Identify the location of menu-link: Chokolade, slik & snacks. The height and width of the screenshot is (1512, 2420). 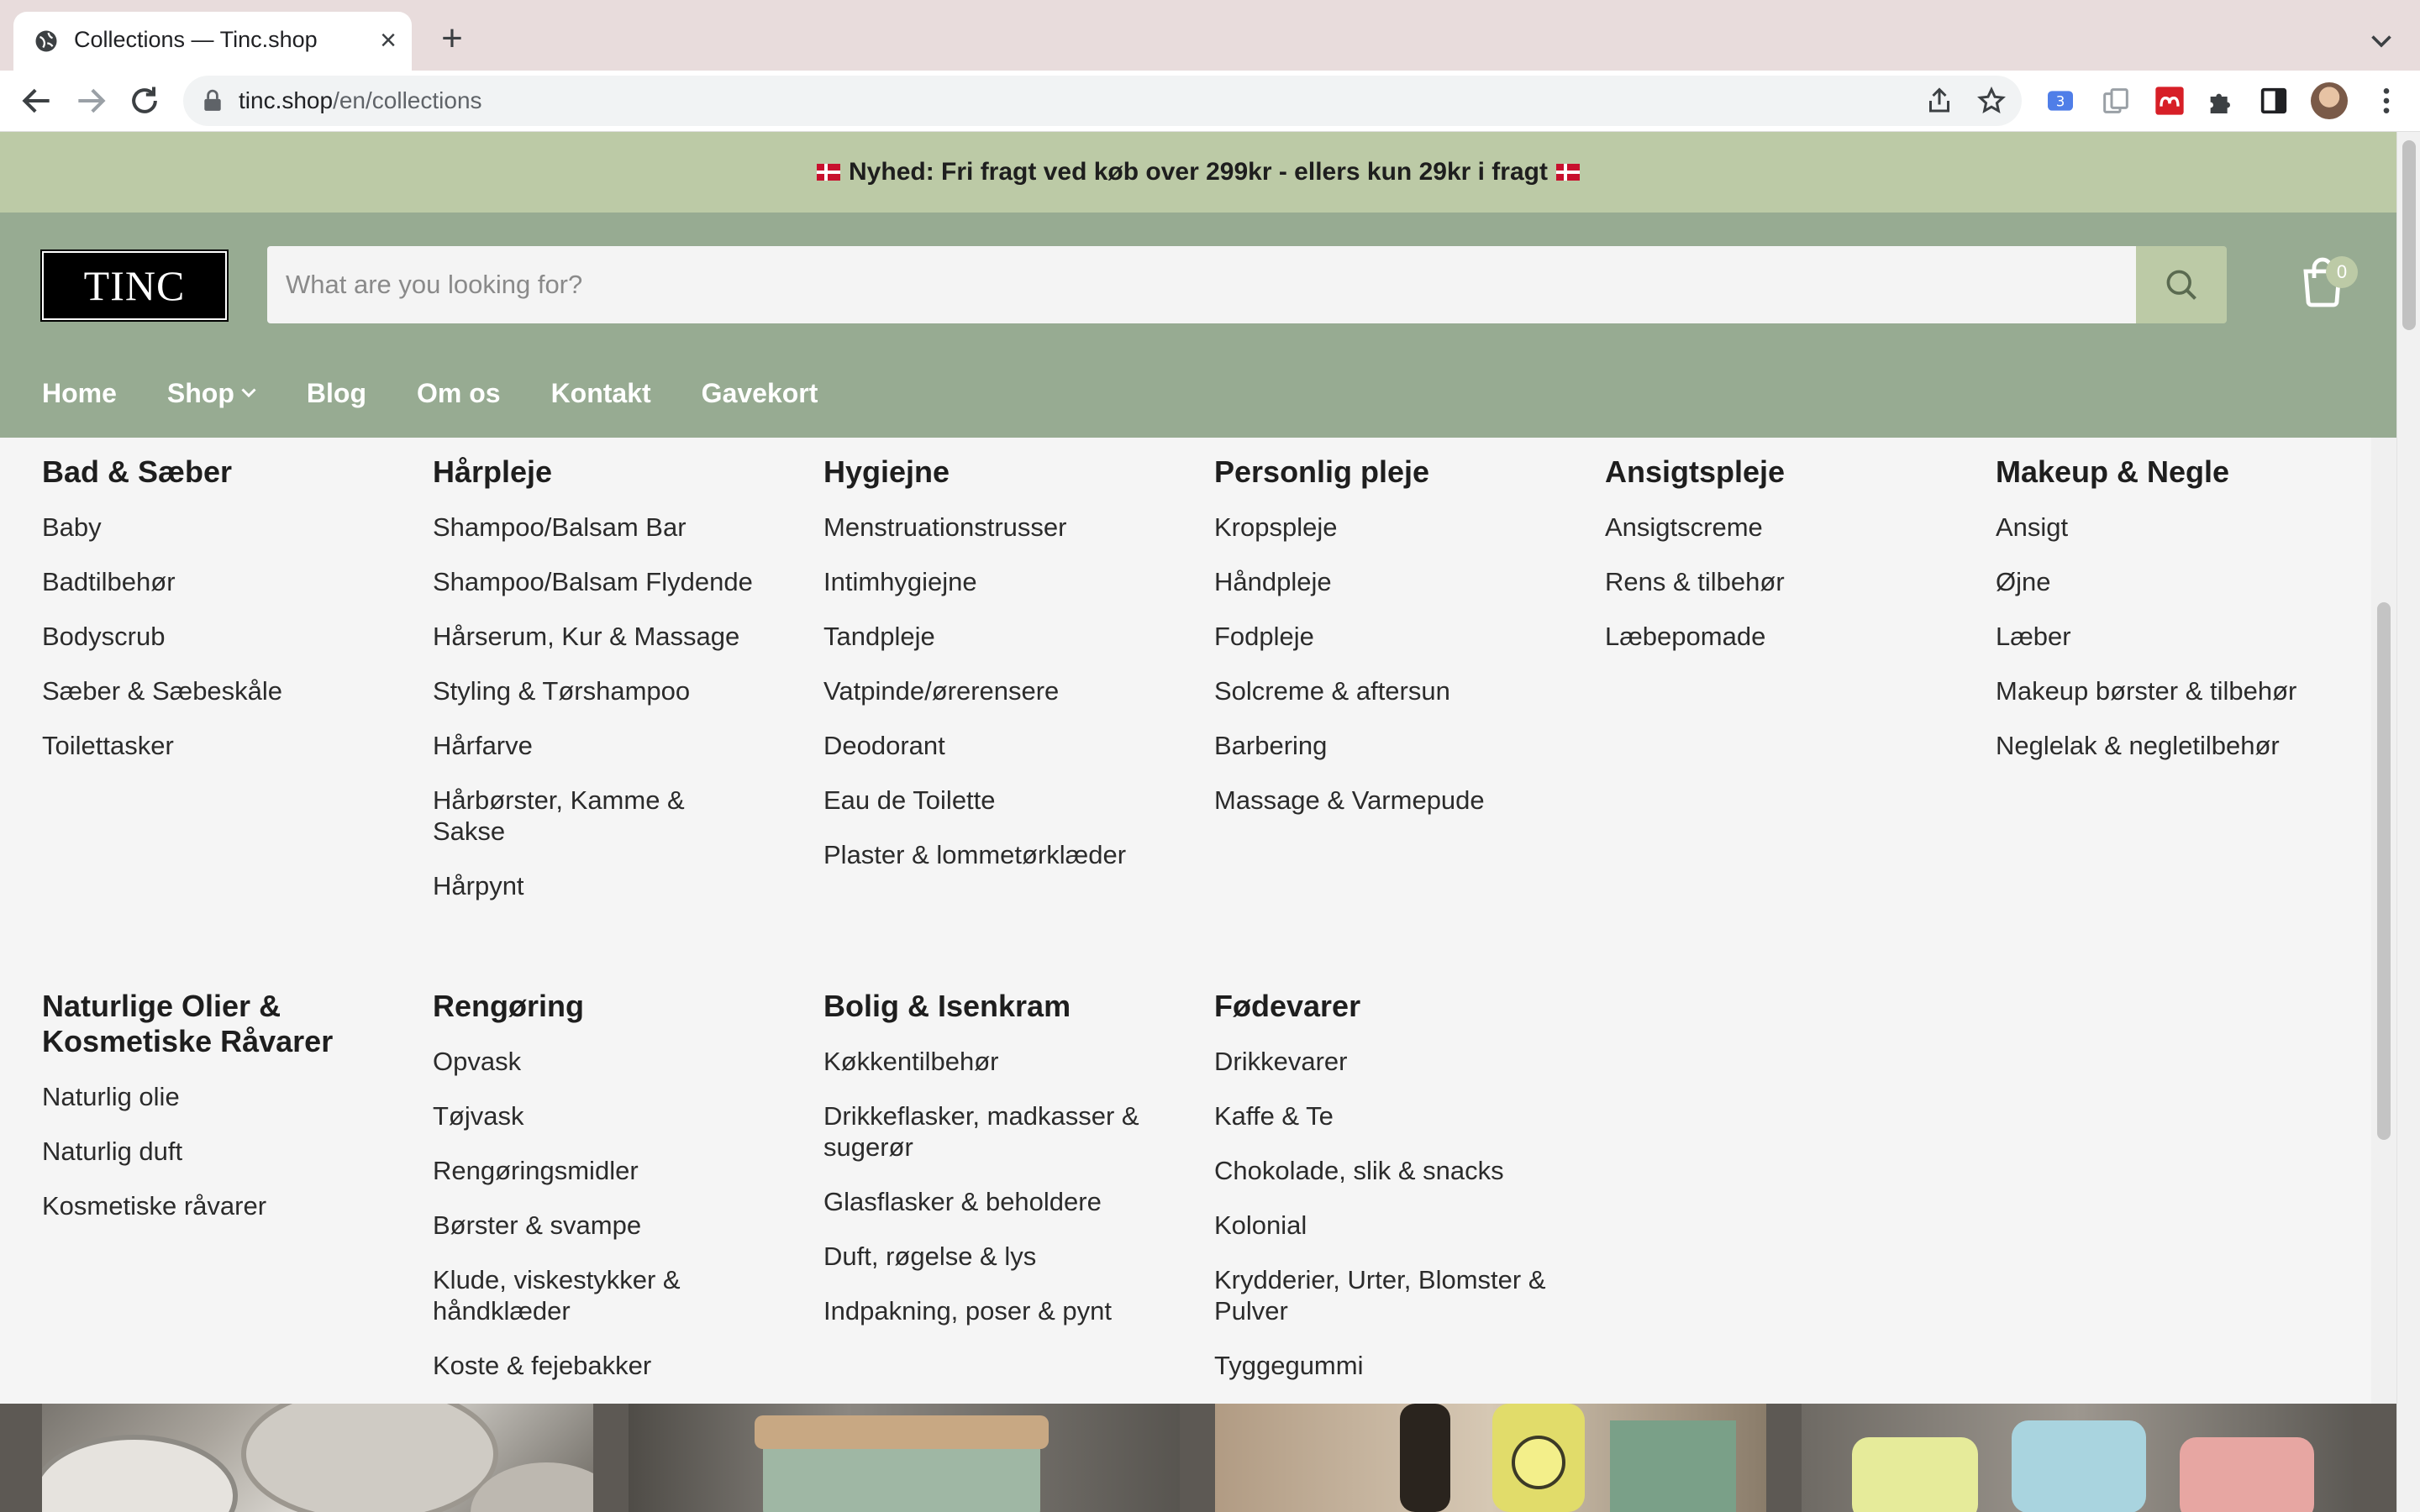
(1390, 1170).